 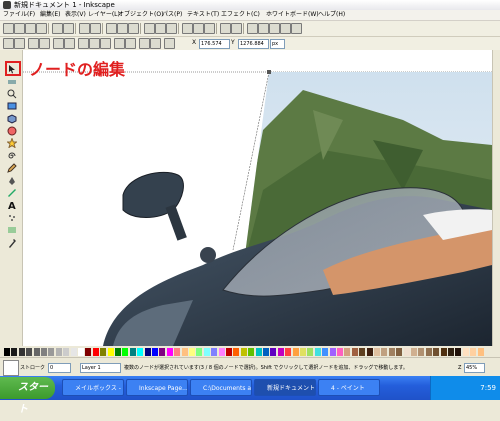 What do you see at coordinates (274, 28) in the screenshot?
I see `xml-editor-icon` at bounding box center [274, 28].